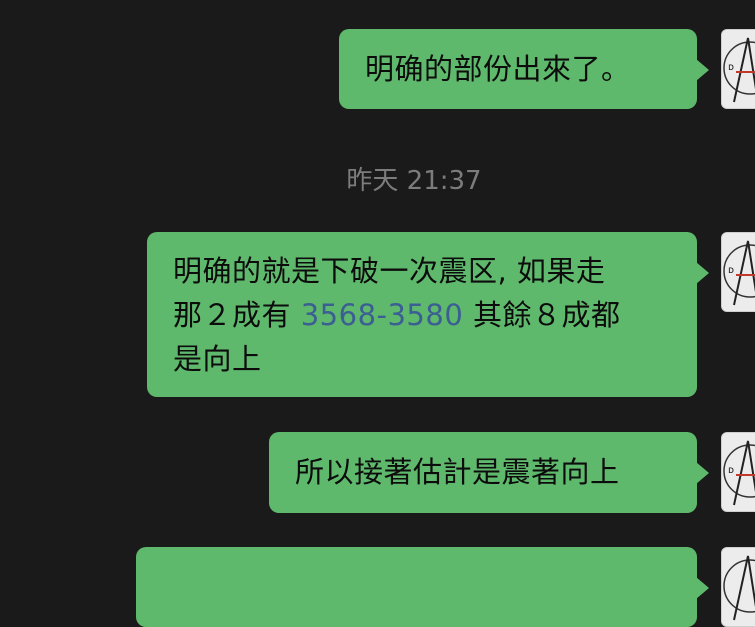  I want to click on user-avatar-icon, so click(738, 587).